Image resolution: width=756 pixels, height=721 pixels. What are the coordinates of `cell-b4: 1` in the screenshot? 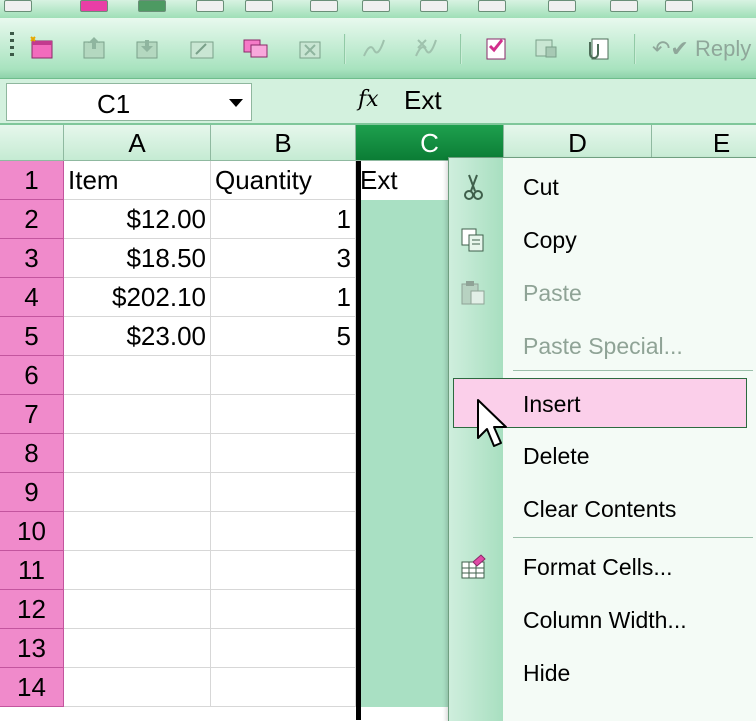 It's located at (283, 297).